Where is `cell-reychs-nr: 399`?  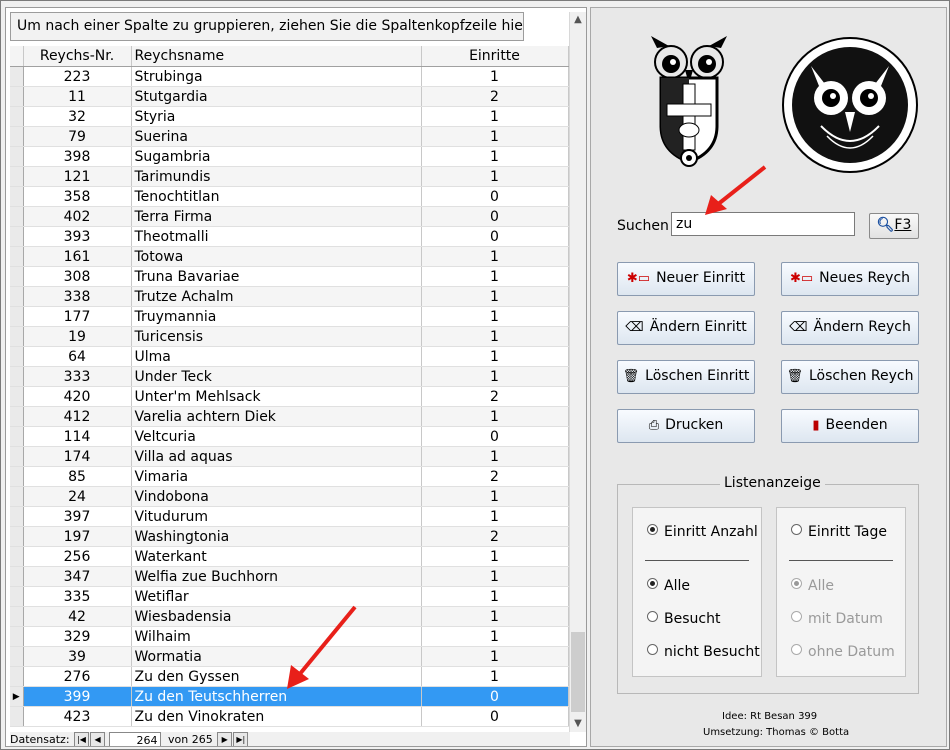
cell-reychs-nr: 399 is located at coordinates (77, 696).